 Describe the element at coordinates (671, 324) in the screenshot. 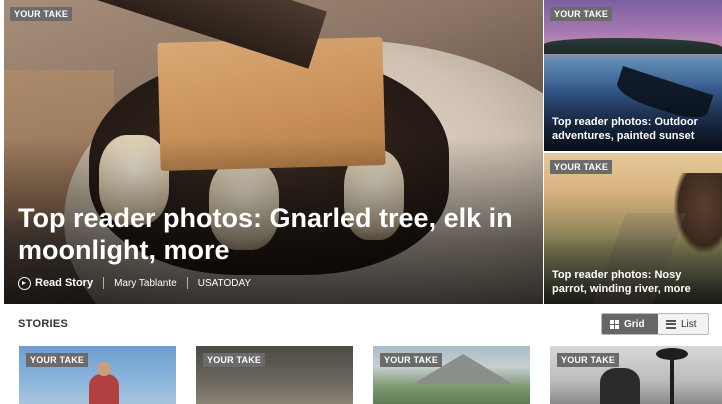

I see `list-icon` at that location.